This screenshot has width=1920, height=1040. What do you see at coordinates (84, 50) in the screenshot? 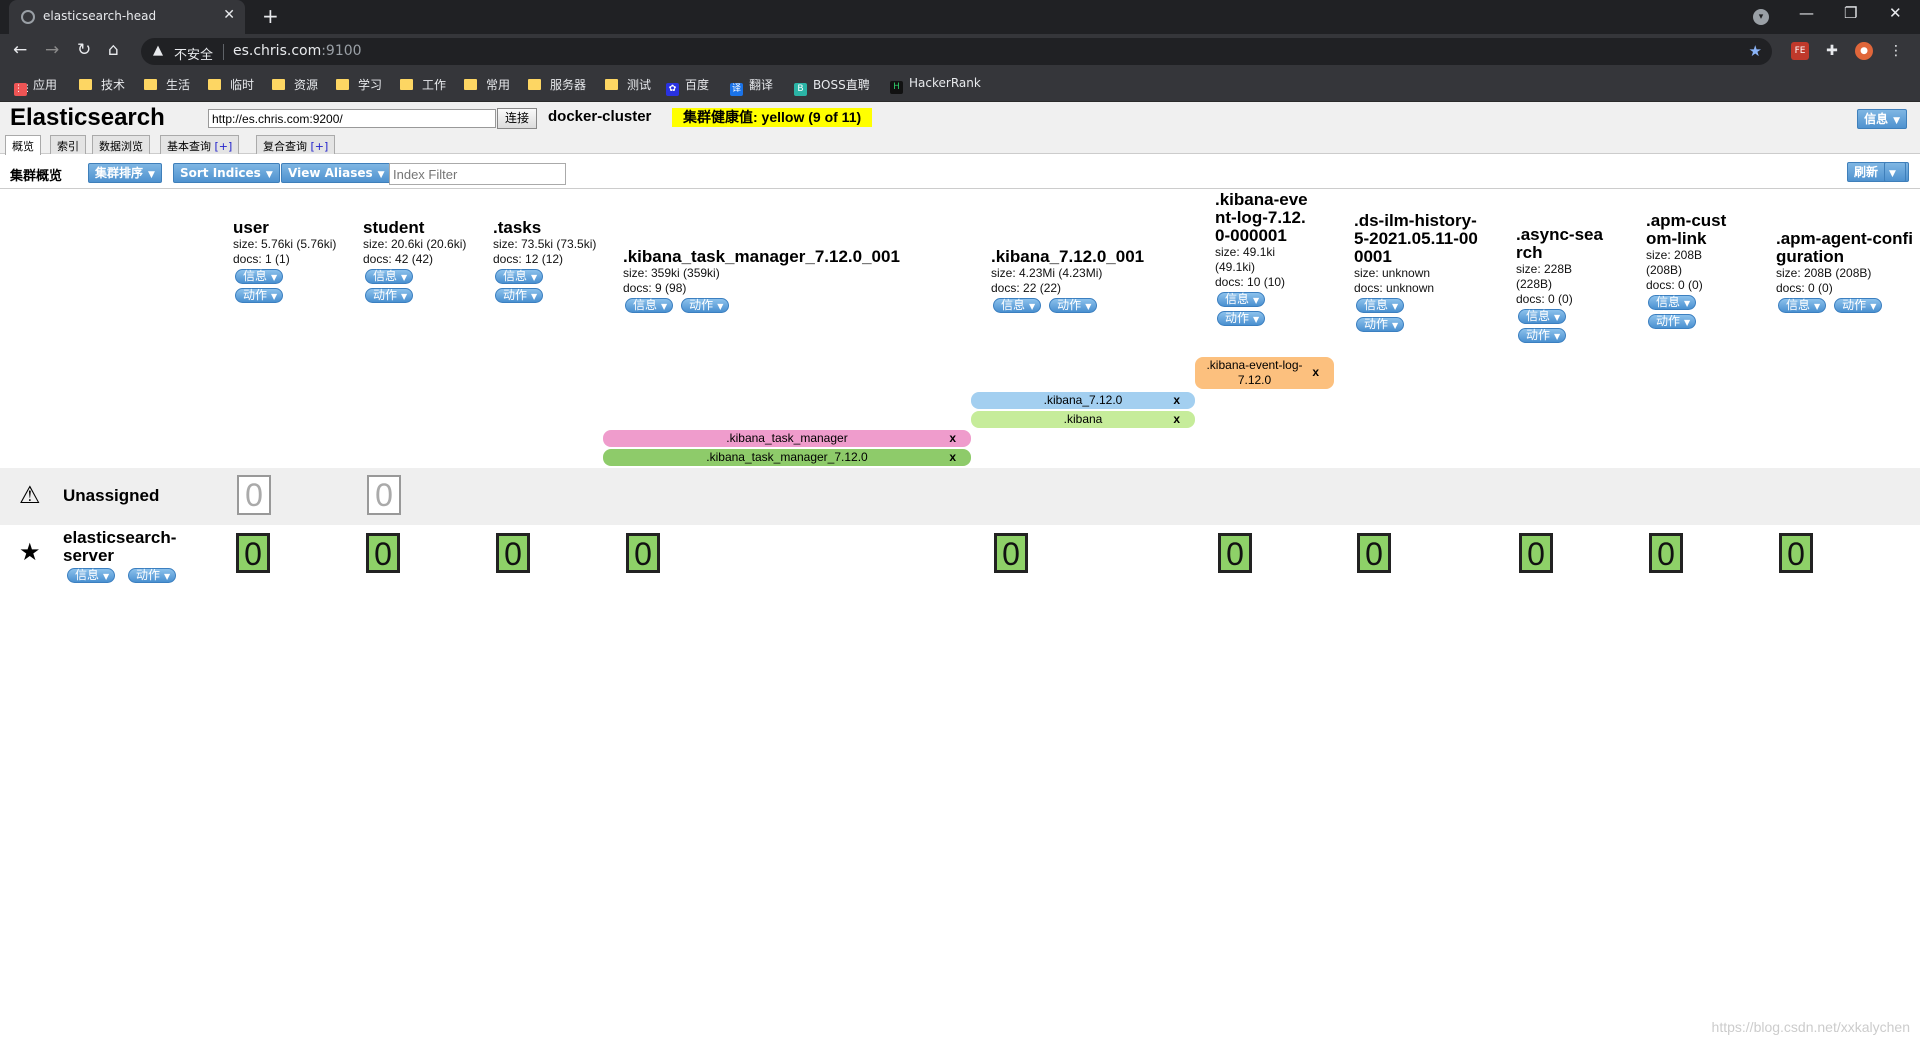
I see `reload-icon: ↻` at bounding box center [84, 50].